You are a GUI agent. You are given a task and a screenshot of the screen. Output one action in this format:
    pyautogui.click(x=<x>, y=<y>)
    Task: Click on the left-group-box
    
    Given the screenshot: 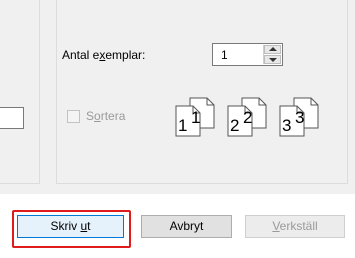 What is the action you would take?
    pyautogui.click(x=20, y=92)
    